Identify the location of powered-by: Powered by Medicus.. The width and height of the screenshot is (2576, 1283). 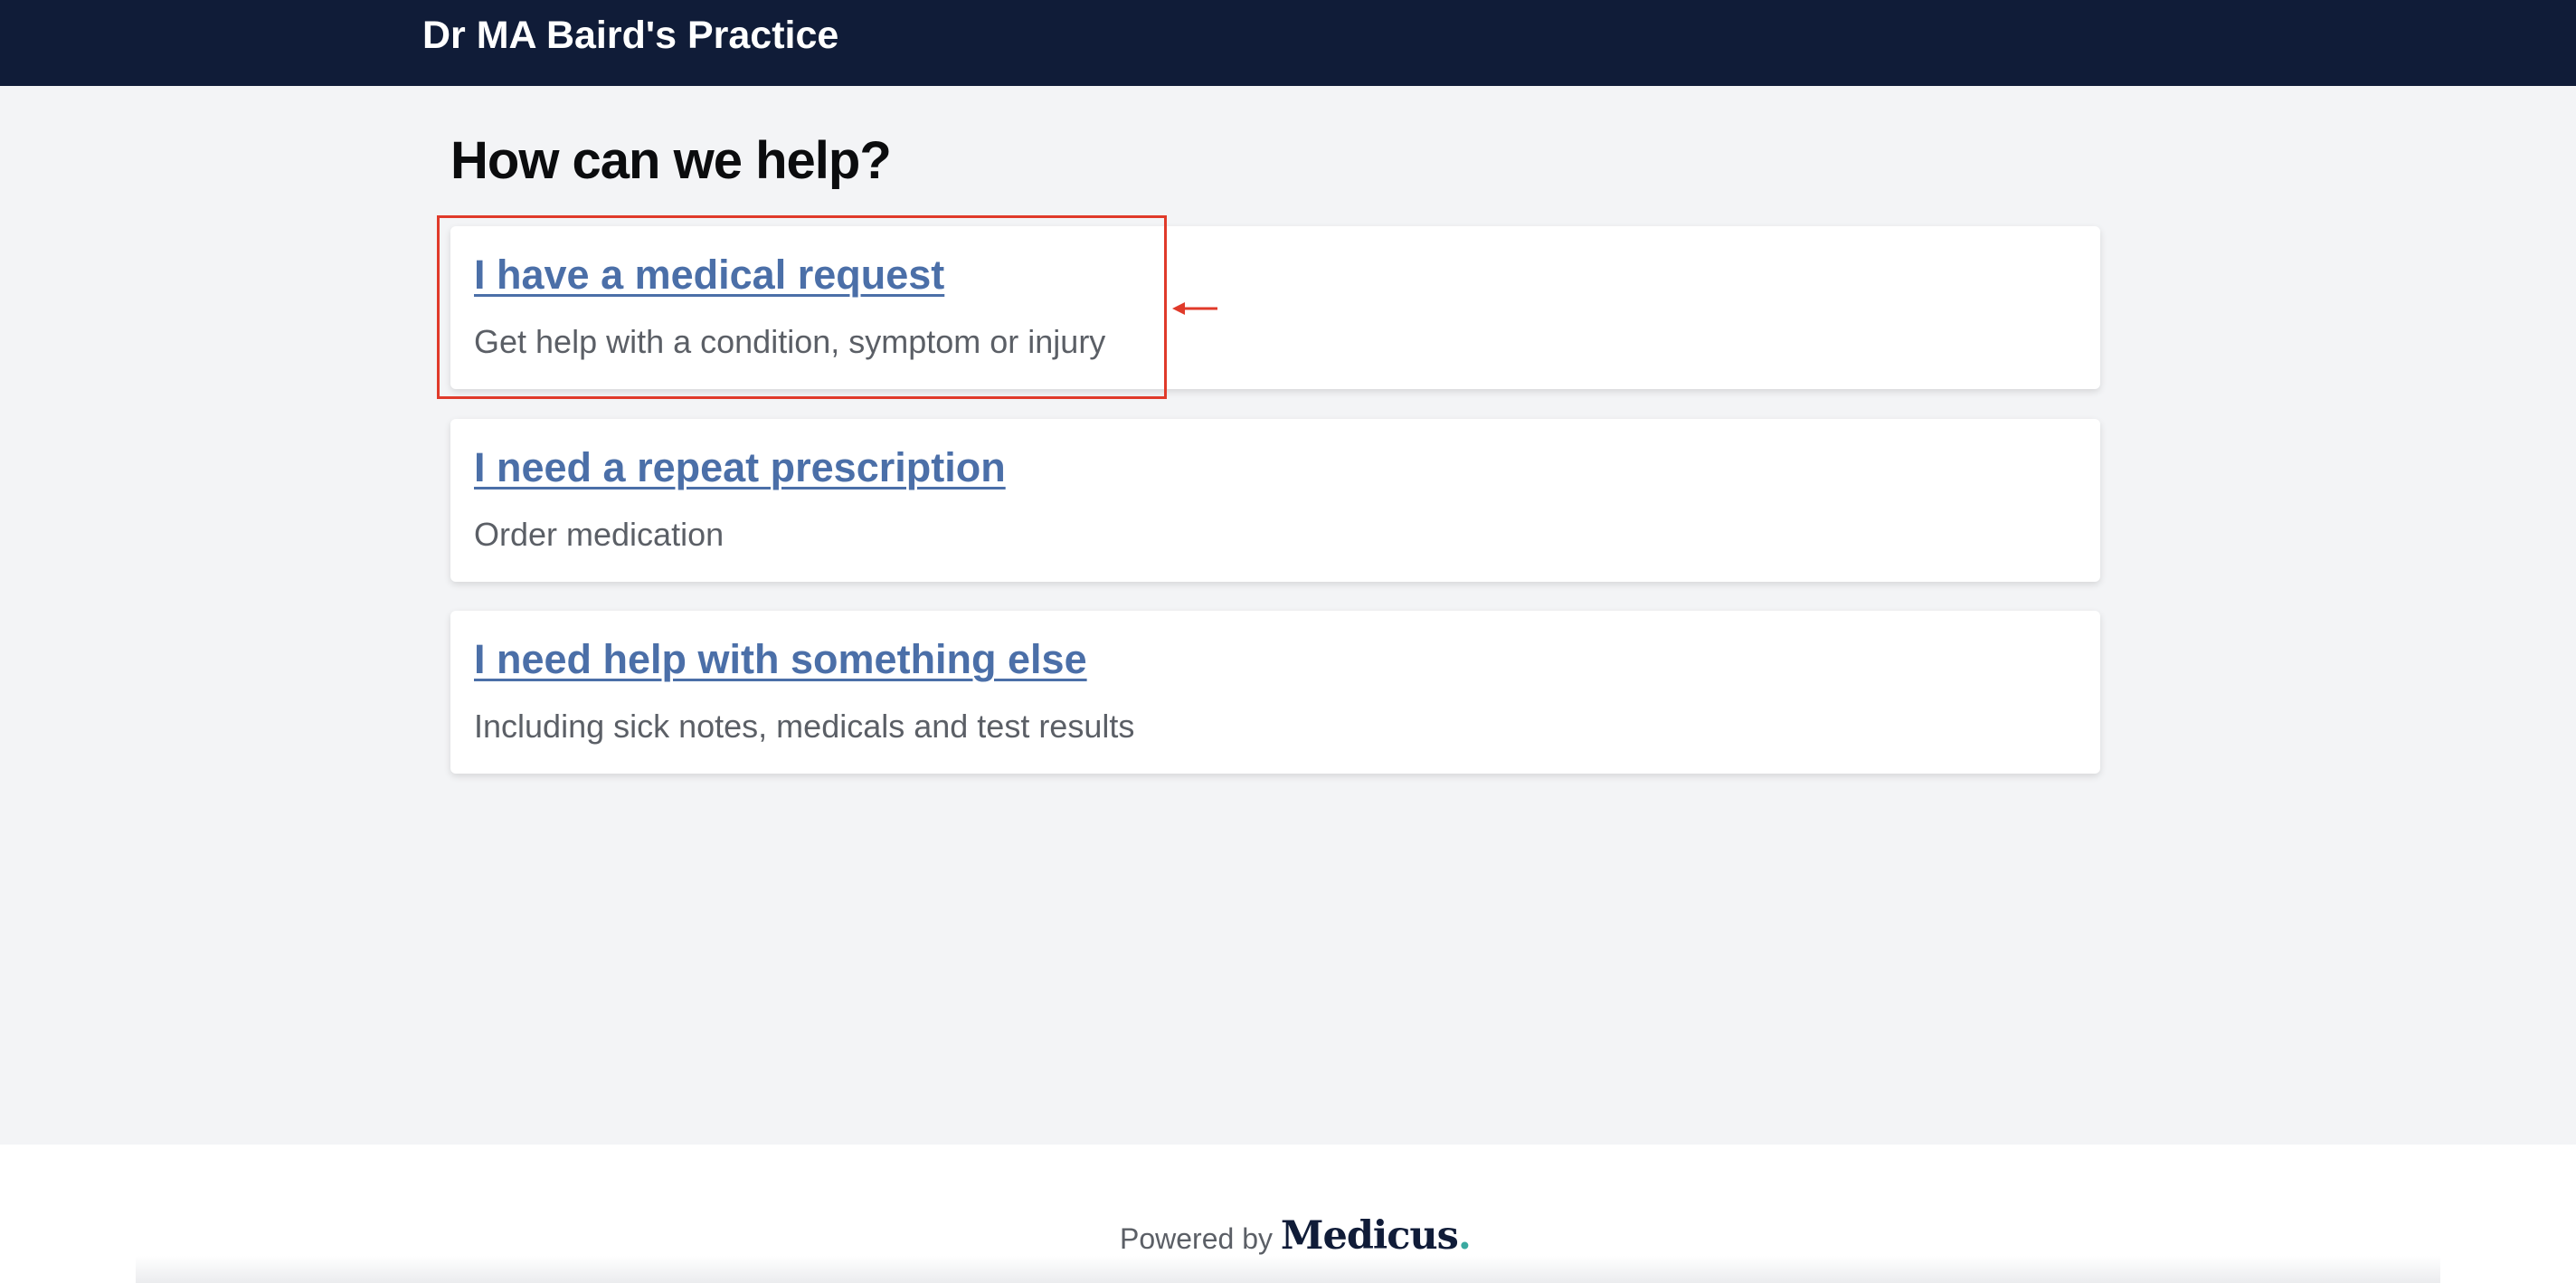
(1296, 1236).